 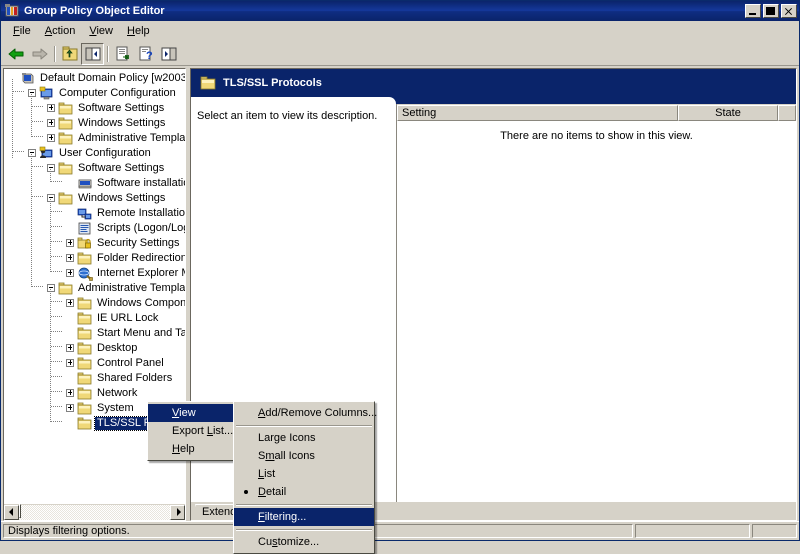 I want to click on back-button, so click(x=16, y=54).